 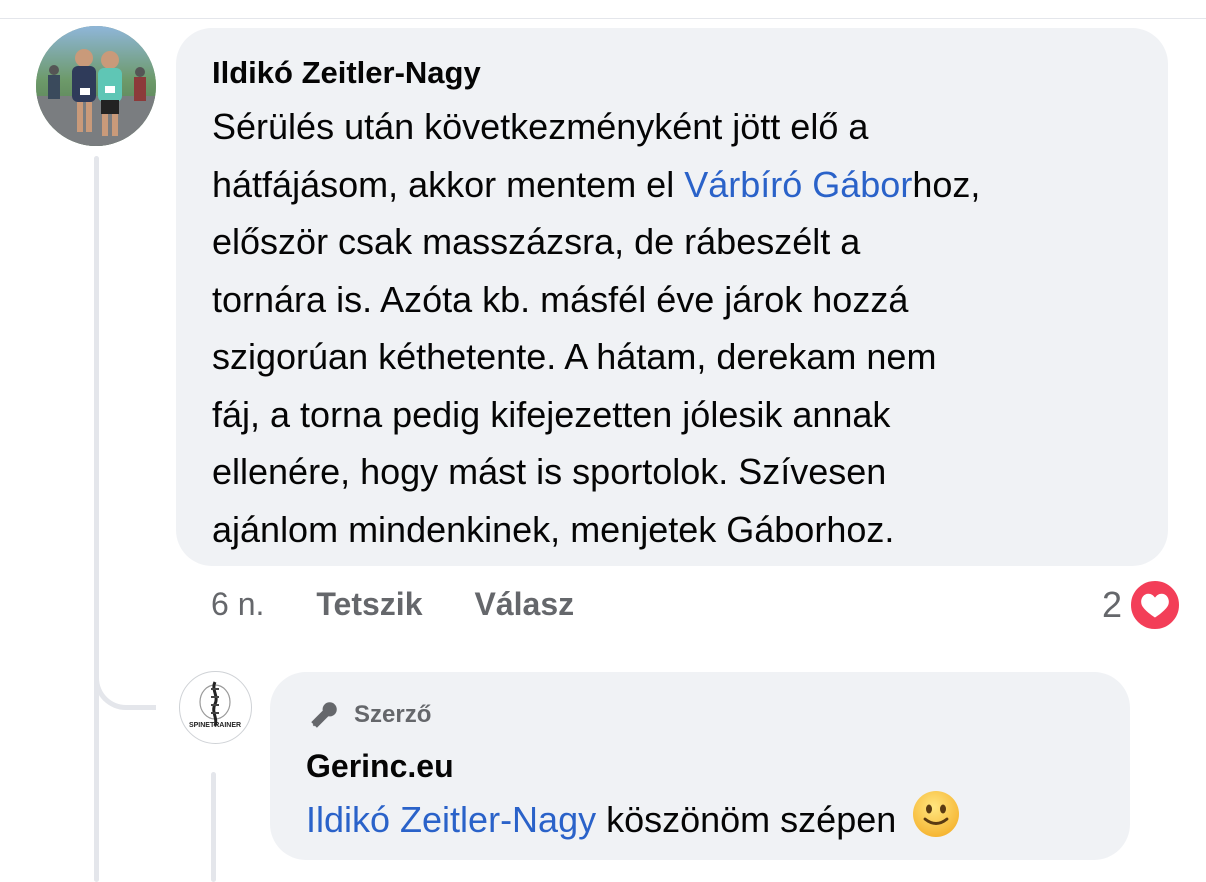 What do you see at coordinates (213, 827) in the screenshot?
I see `reply-thread-line` at bounding box center [213, 827].